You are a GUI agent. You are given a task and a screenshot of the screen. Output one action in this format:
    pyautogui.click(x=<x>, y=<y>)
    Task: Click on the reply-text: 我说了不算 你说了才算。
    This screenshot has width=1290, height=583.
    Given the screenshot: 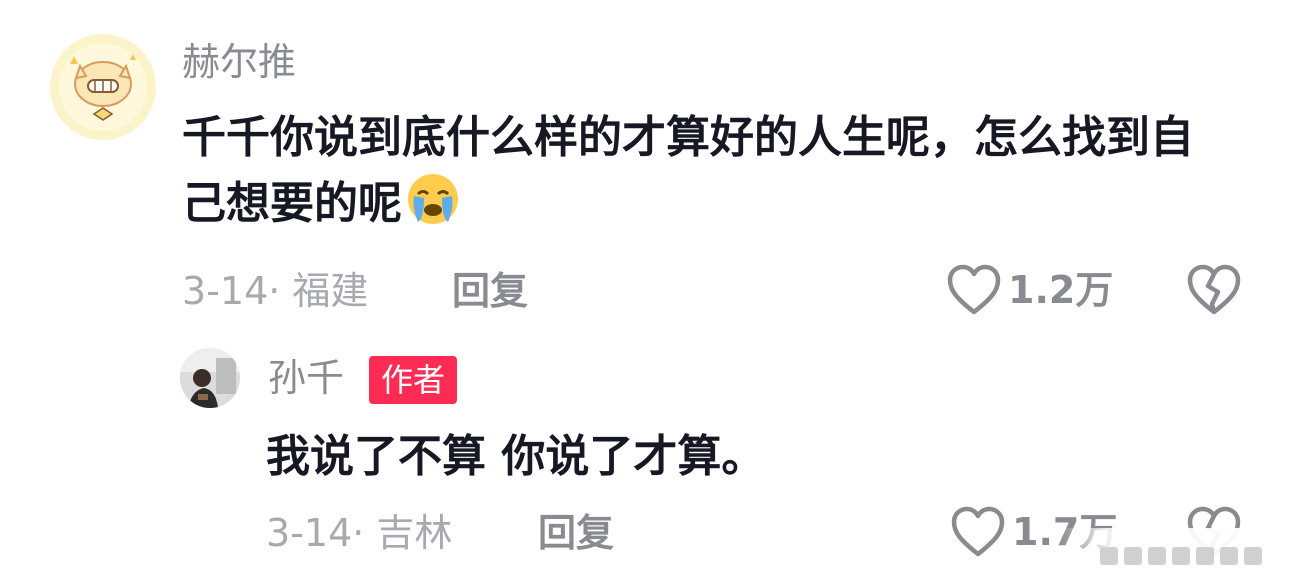 What is the action you would take?
    pyautogui.click(x=516, y=456)
    